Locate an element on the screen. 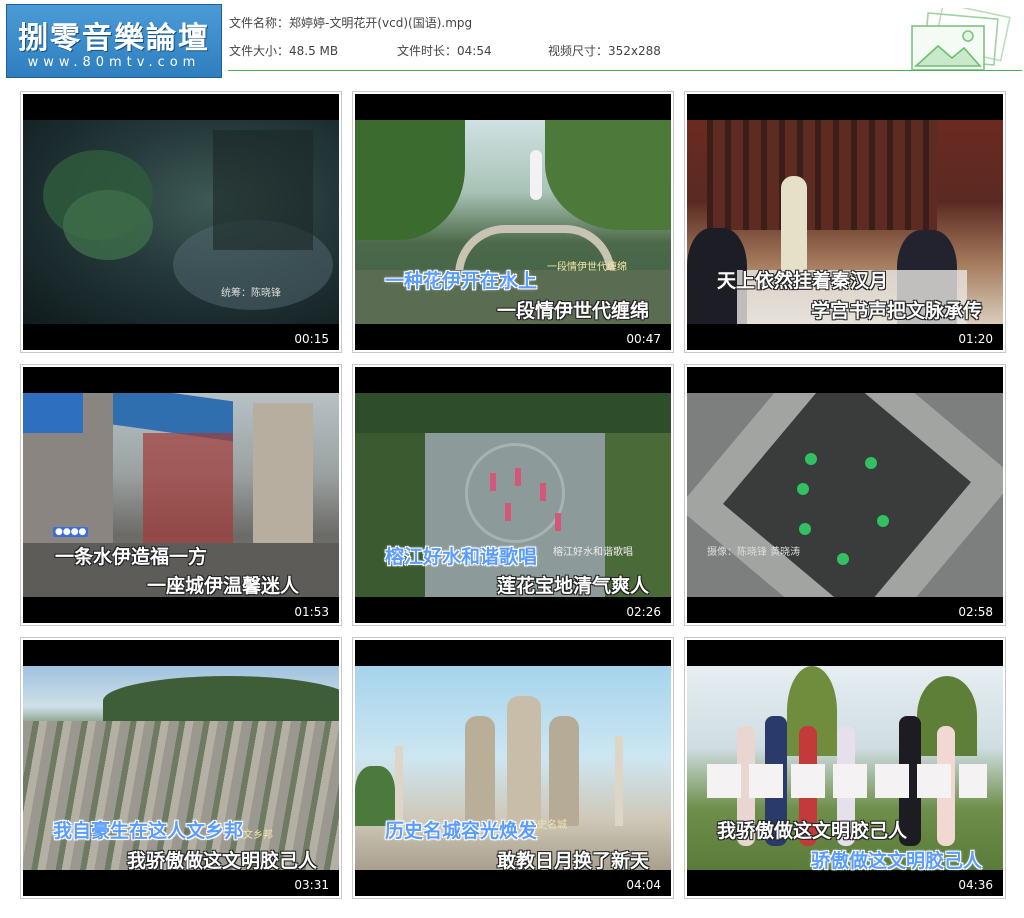 The width and height of the screenshot is (1024, 918). timestamp: 00:47 is located at coordinates (643, 339).